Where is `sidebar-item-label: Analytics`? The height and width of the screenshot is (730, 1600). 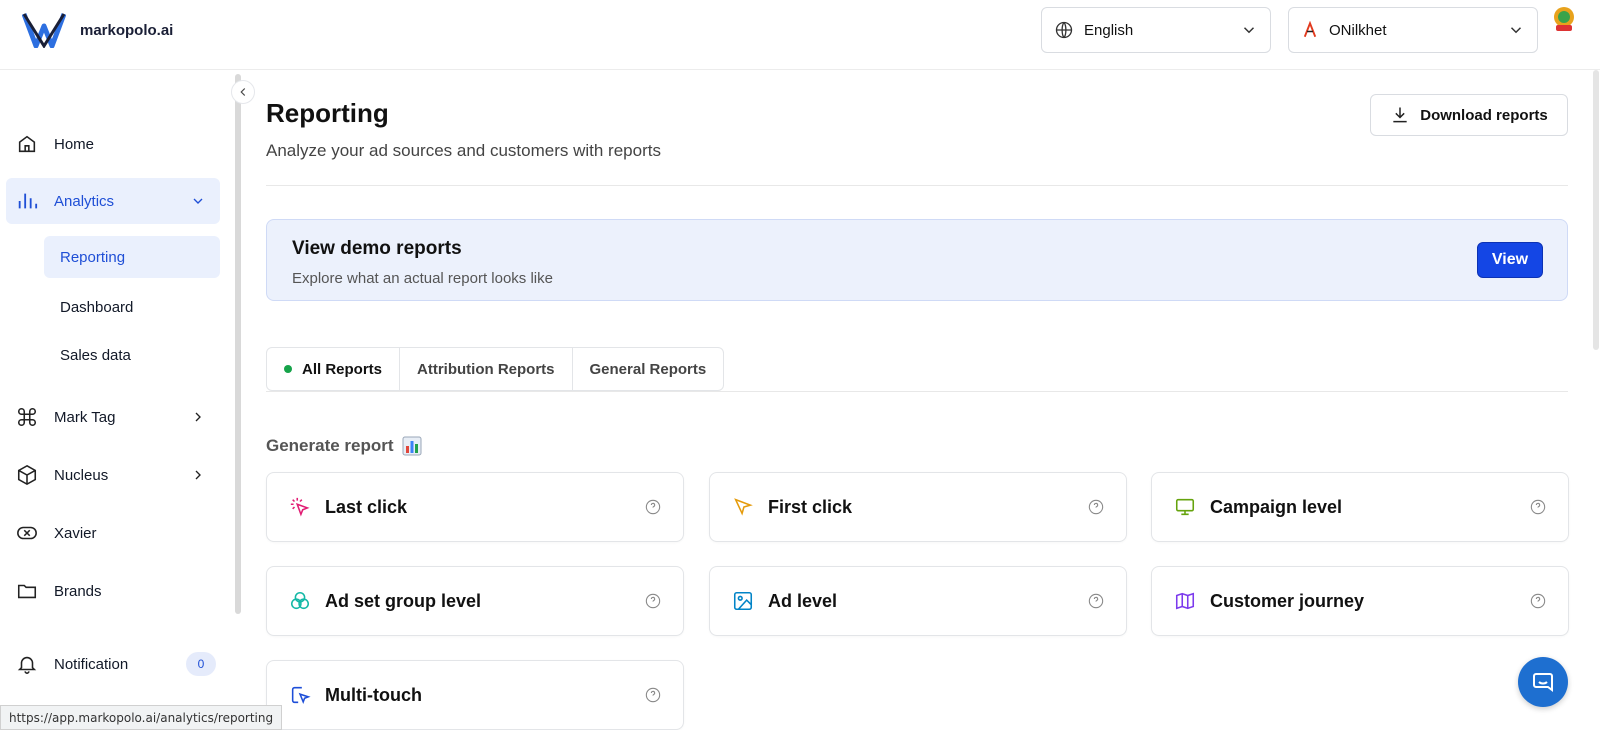
sidebar-item-label: Analytics is located at coordinates (84, 201).